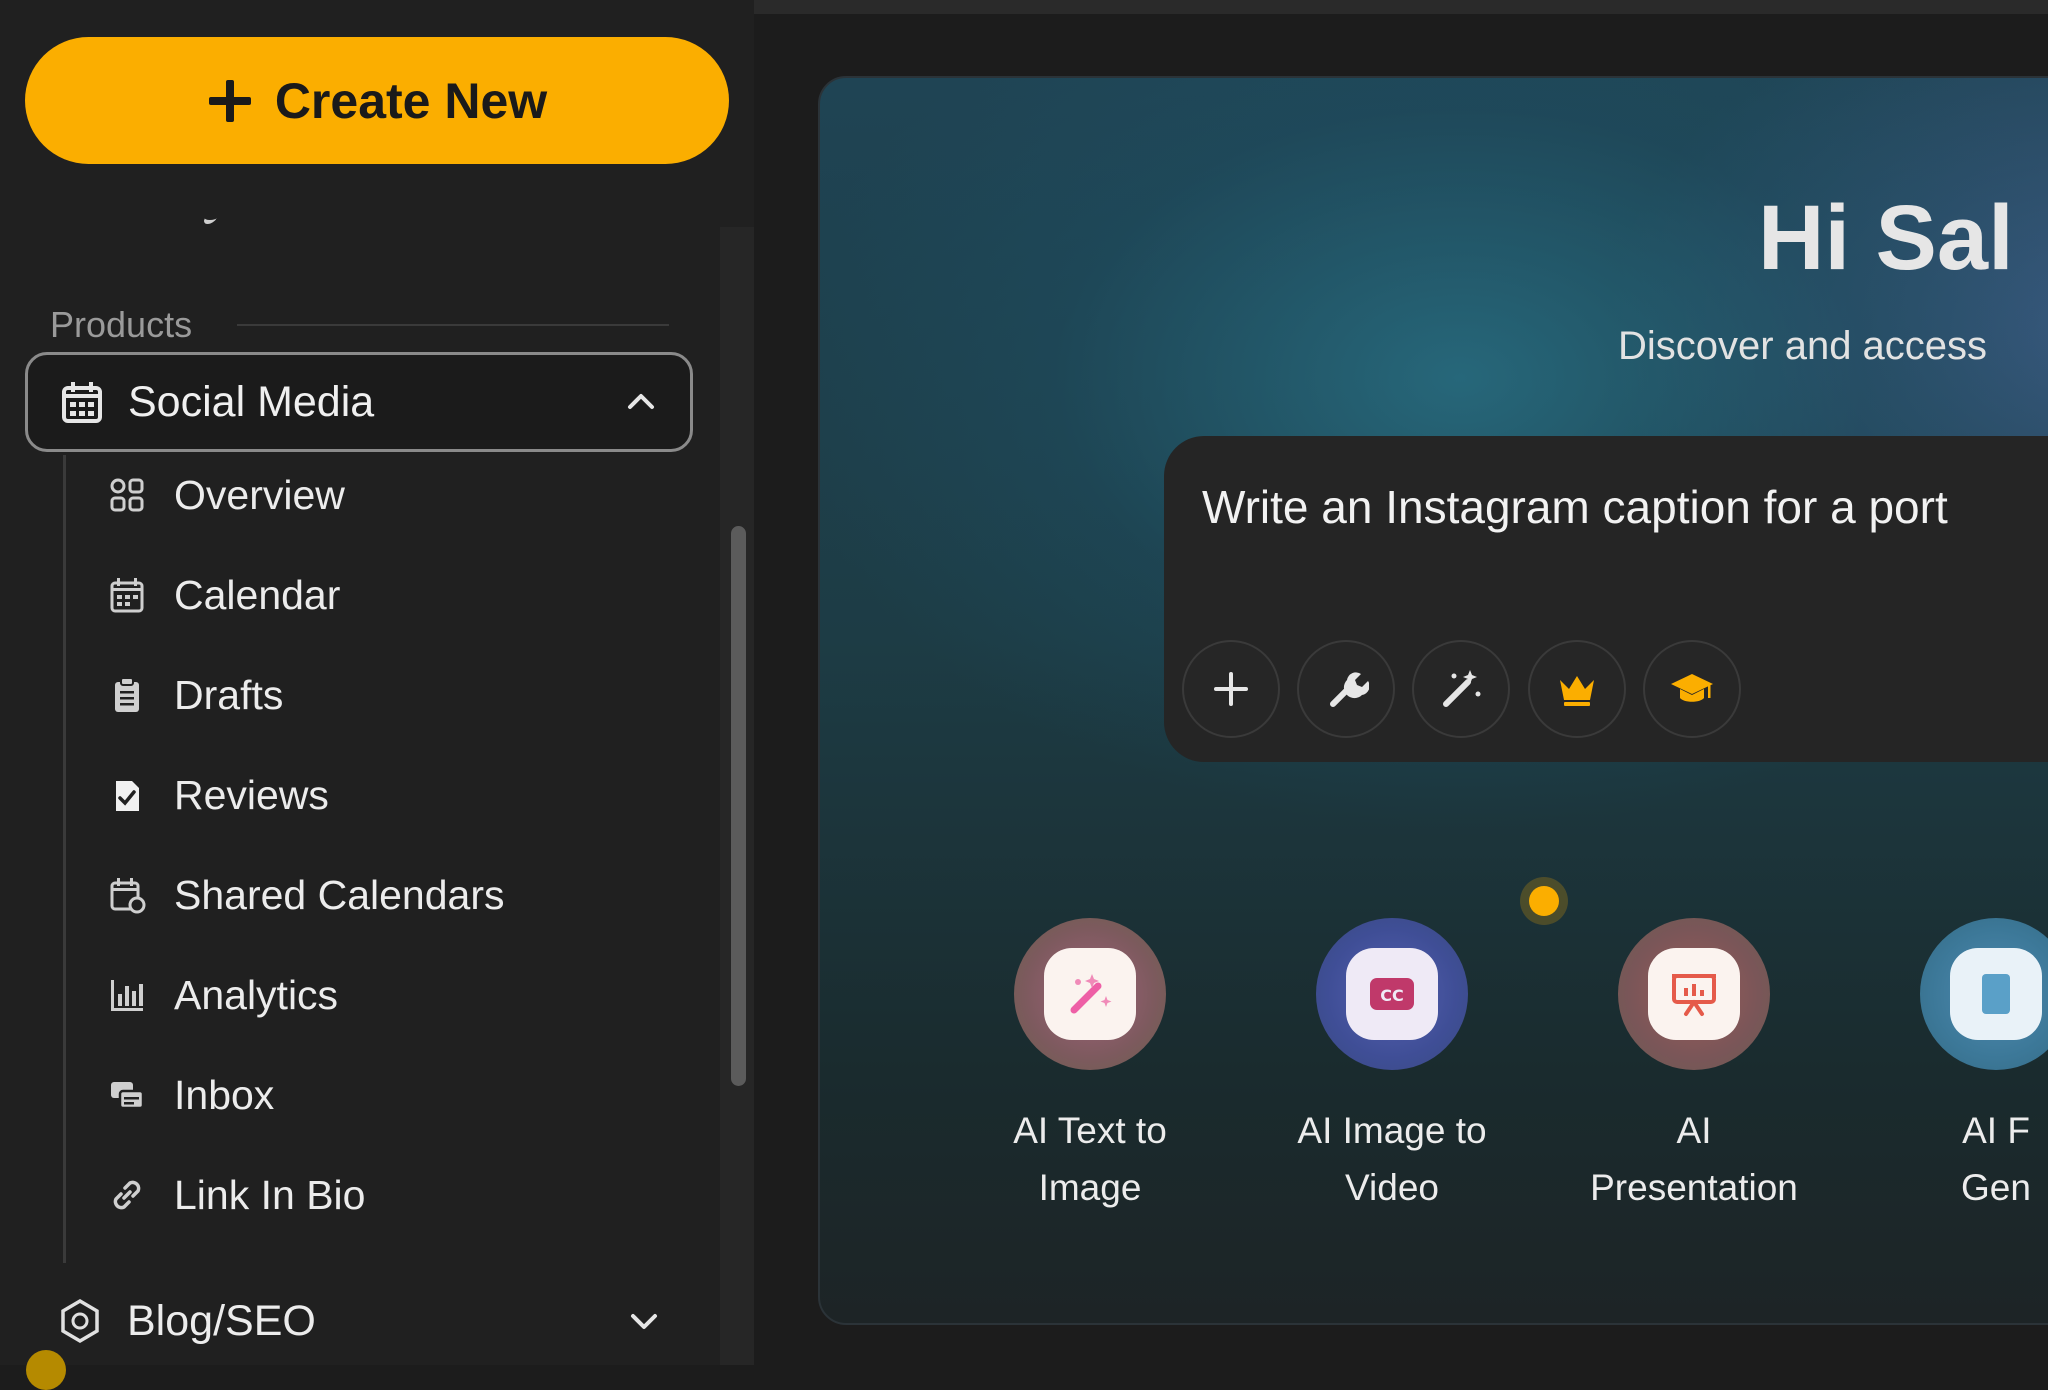 The image size is (2048, 1390). I want to click on captions-icon: CC, so click(1392, 994).